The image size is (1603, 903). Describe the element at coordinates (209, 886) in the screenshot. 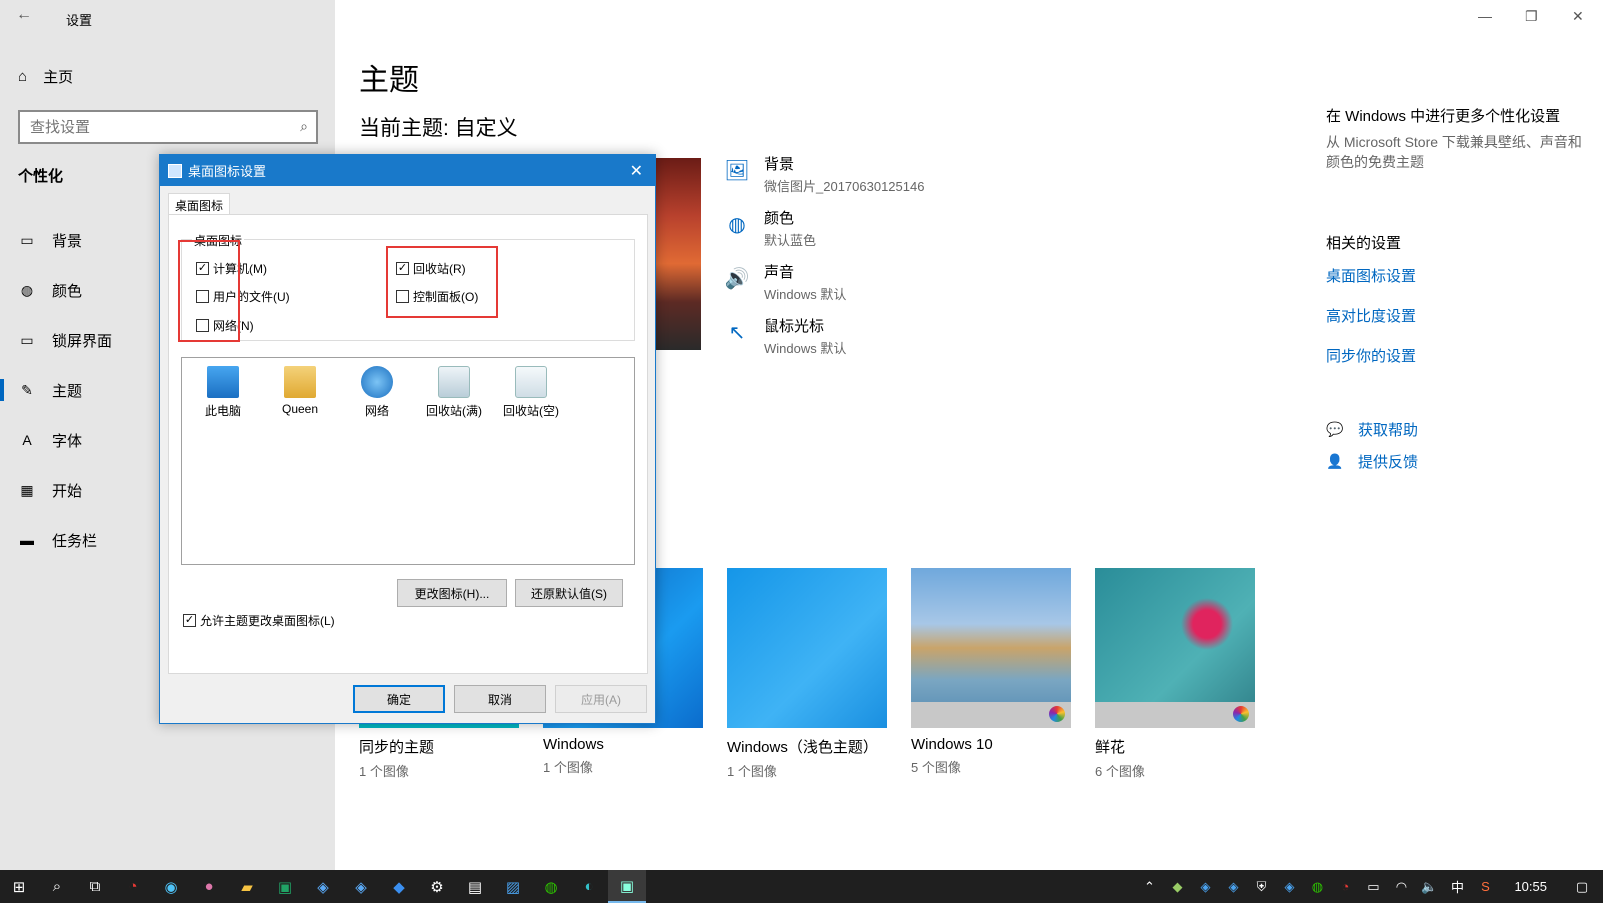

I see `app-avatar-icon: ●` at that location.